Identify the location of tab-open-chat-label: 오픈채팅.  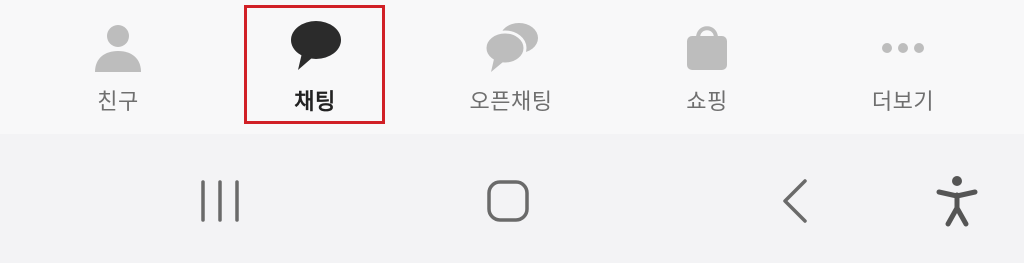
(511, 102).